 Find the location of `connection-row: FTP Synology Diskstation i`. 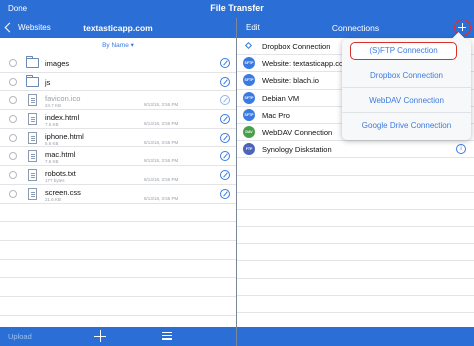

connection-row: FTP Synology Diskstation i is located at coordinates (355, 150).